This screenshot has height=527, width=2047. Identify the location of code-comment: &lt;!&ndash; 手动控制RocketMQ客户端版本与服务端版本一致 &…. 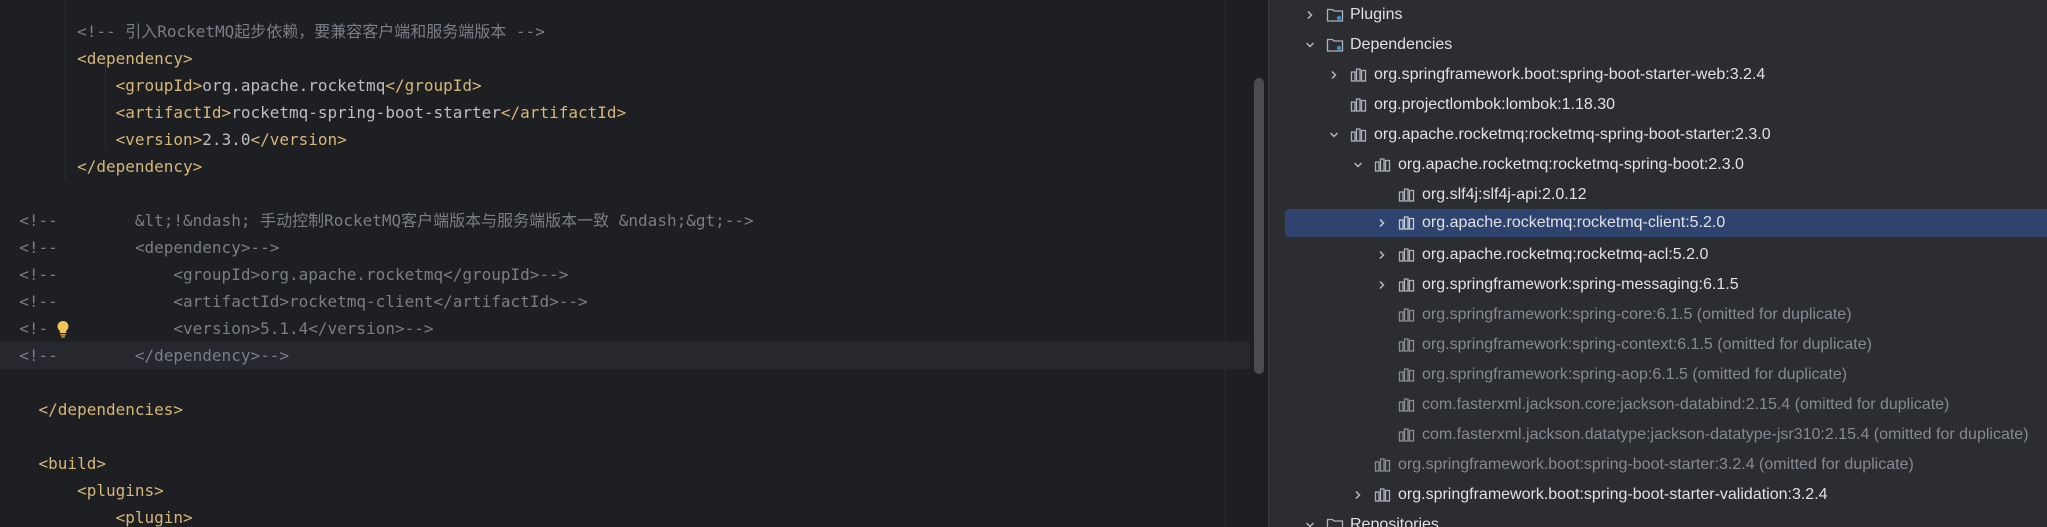
(444, 220).